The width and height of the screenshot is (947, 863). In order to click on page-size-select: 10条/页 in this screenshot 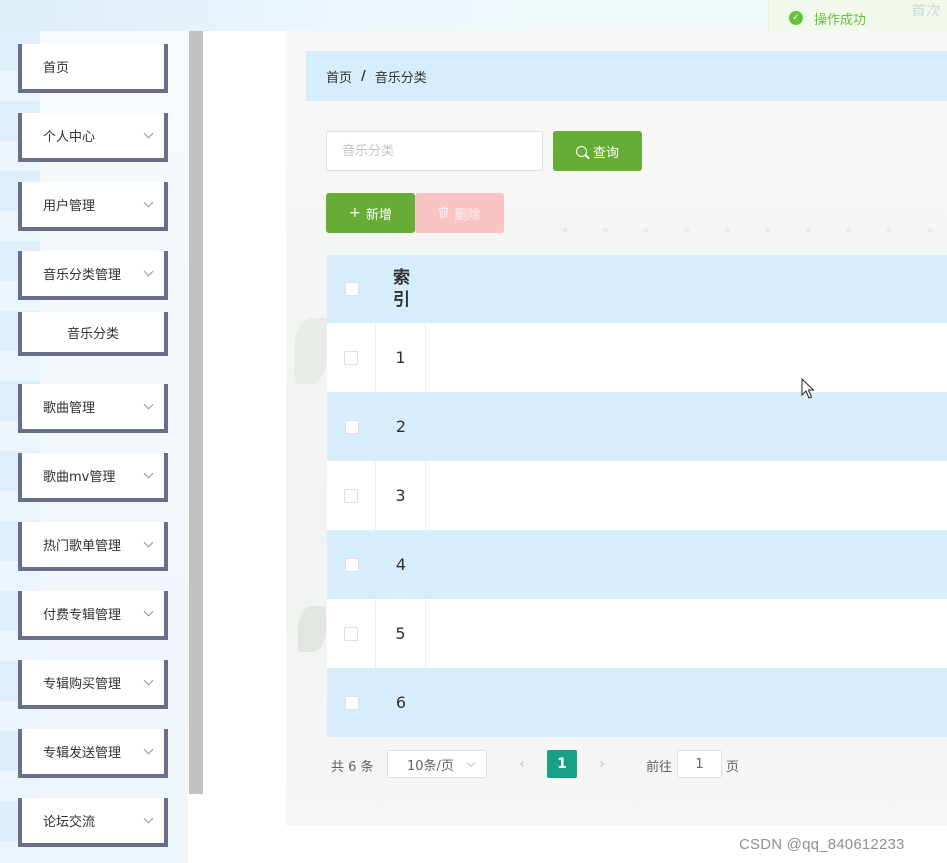, I will do `click(437, 764)`.